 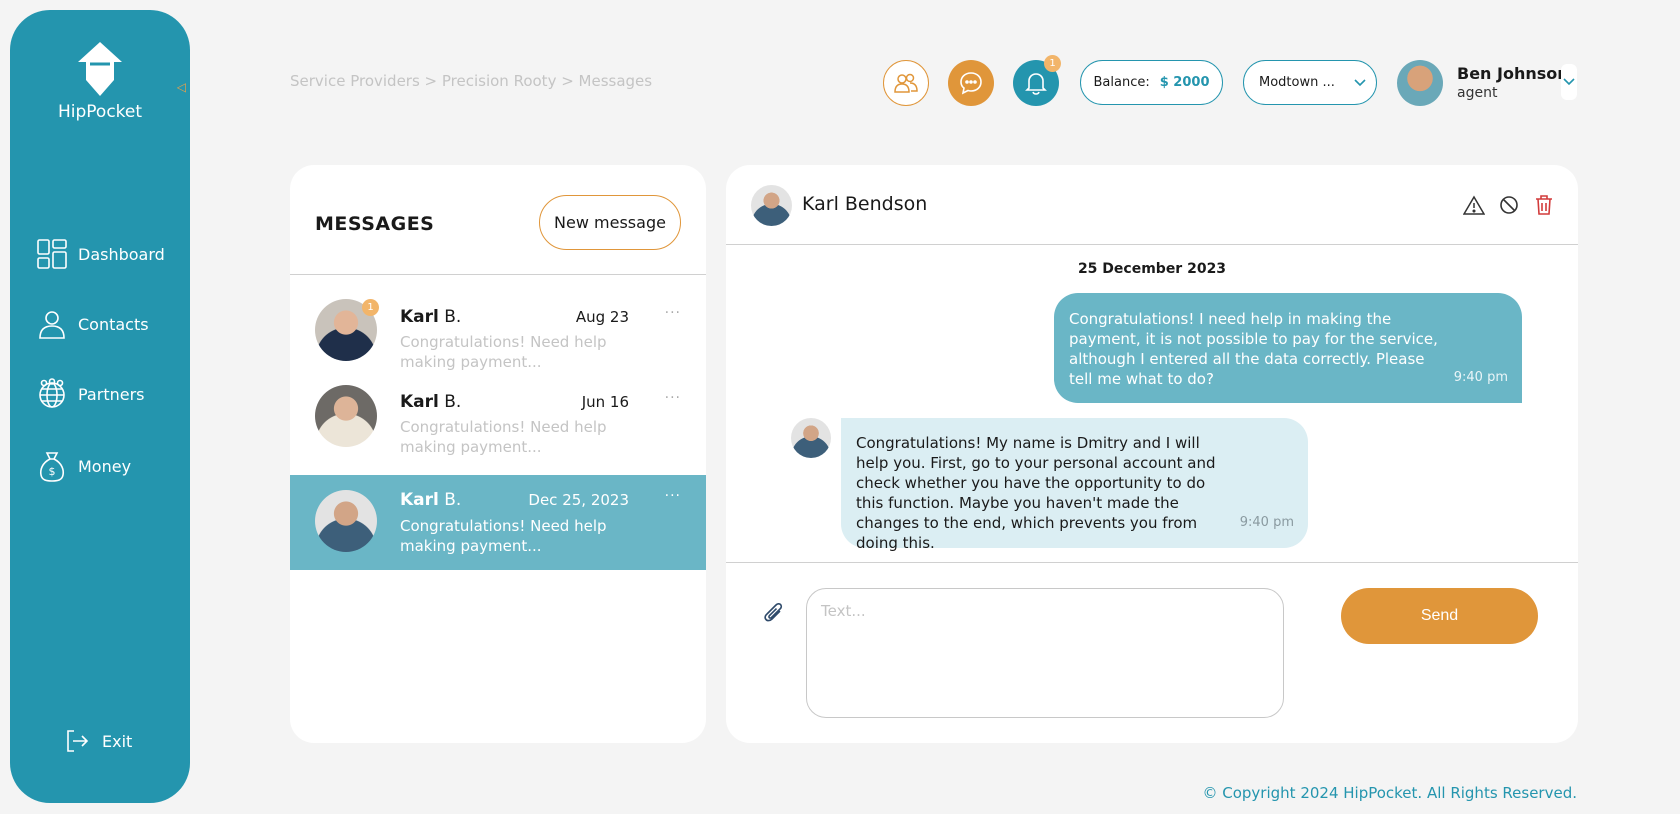 What do you see at coordinates (811, 438) in the screenshot?
I see `sender-avatar` at bounding box center [811, 438].